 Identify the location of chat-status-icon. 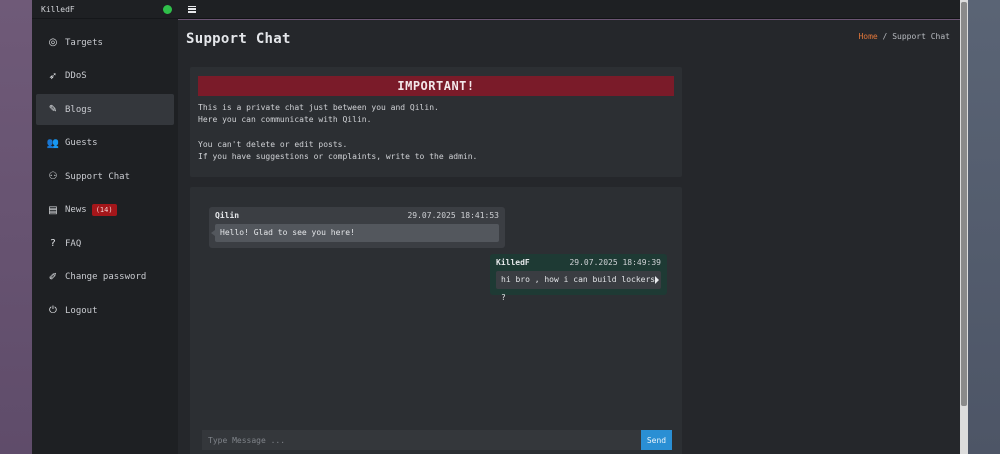
(167, 9).